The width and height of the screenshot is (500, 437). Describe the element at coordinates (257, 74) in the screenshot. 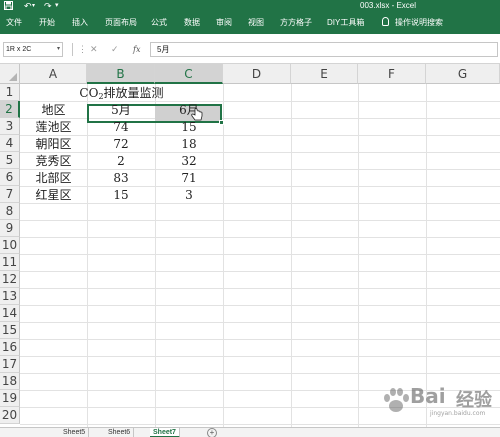

I see `column-header-d: D` at that location.